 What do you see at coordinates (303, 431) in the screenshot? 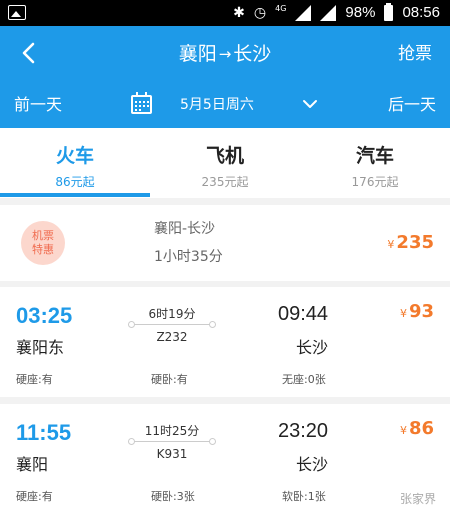
I see `arrival-time: 23:20` at bounding box center [303, 431].